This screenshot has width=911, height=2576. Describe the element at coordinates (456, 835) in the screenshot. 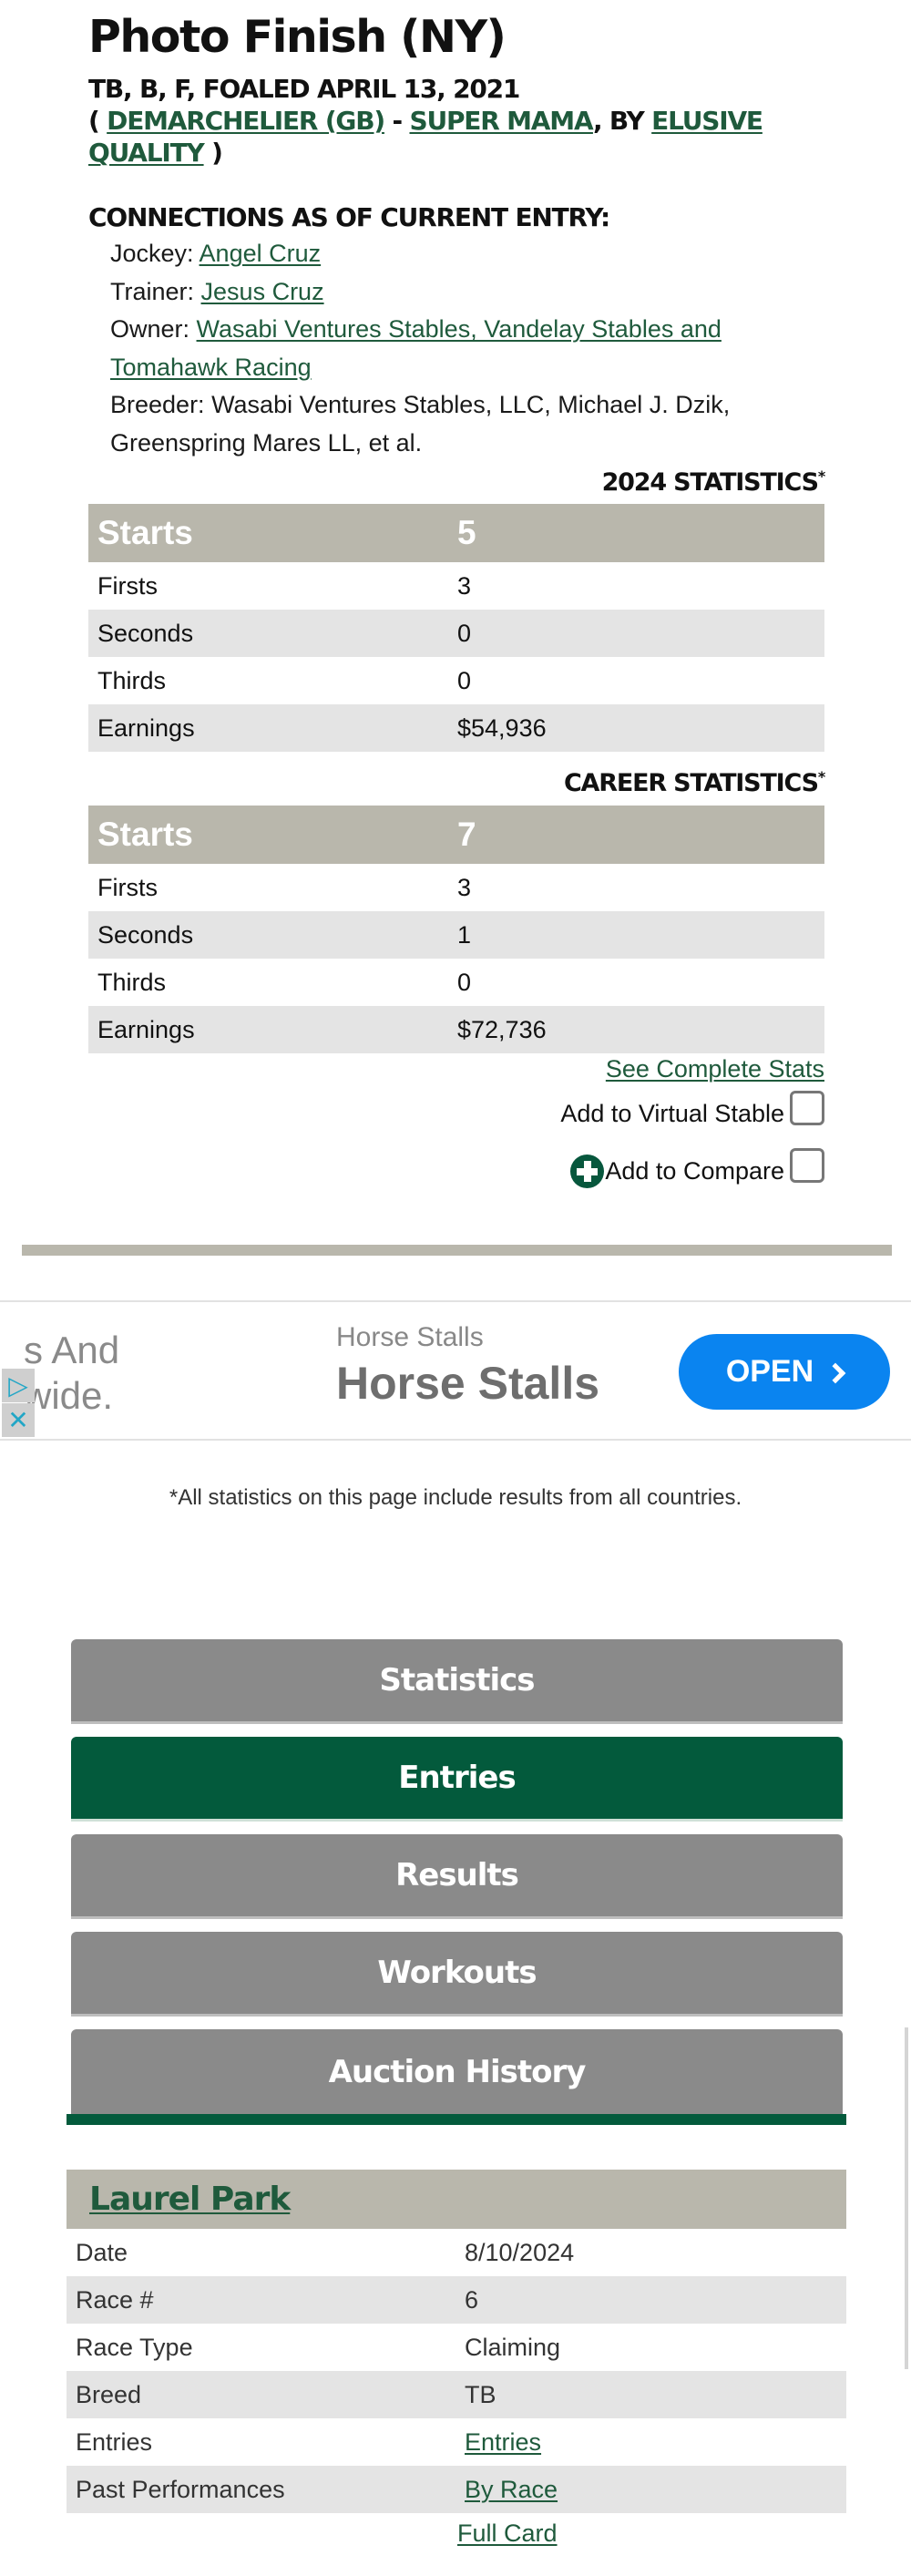

I see `stats-career-header: Starts 7` at that location.